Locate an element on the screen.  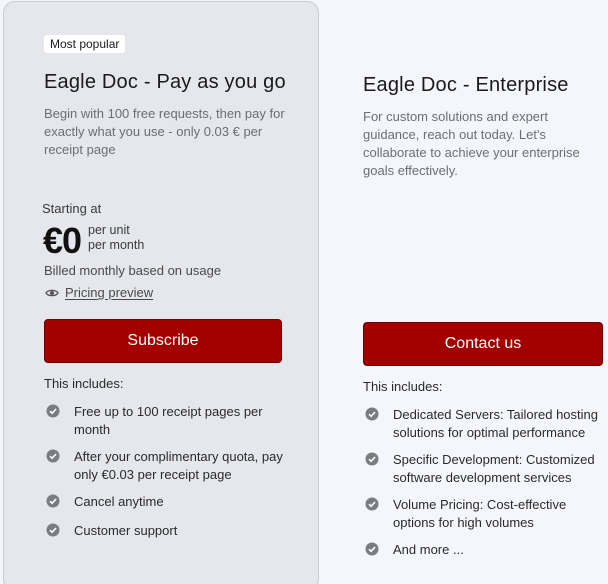
feature-item: Free up to 100 receipt pages per month is located at coordinates (168, 420).